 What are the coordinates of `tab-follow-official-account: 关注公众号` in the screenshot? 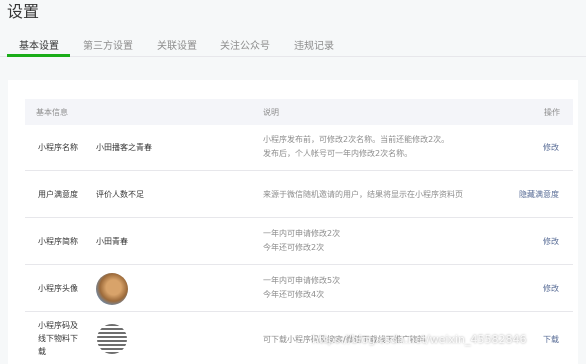 It's located at (245, 44).